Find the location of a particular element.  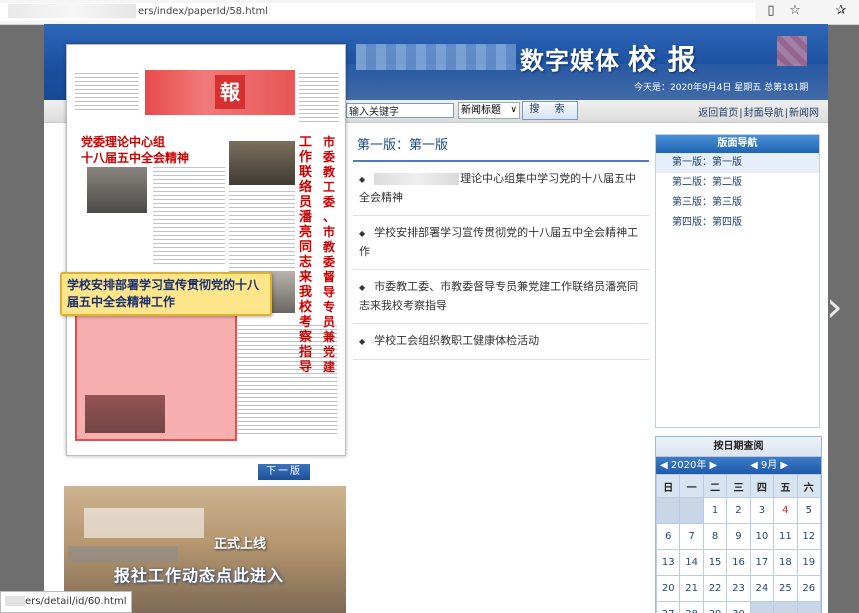

calendar-day: 16 is located at coordinates (738, 562).